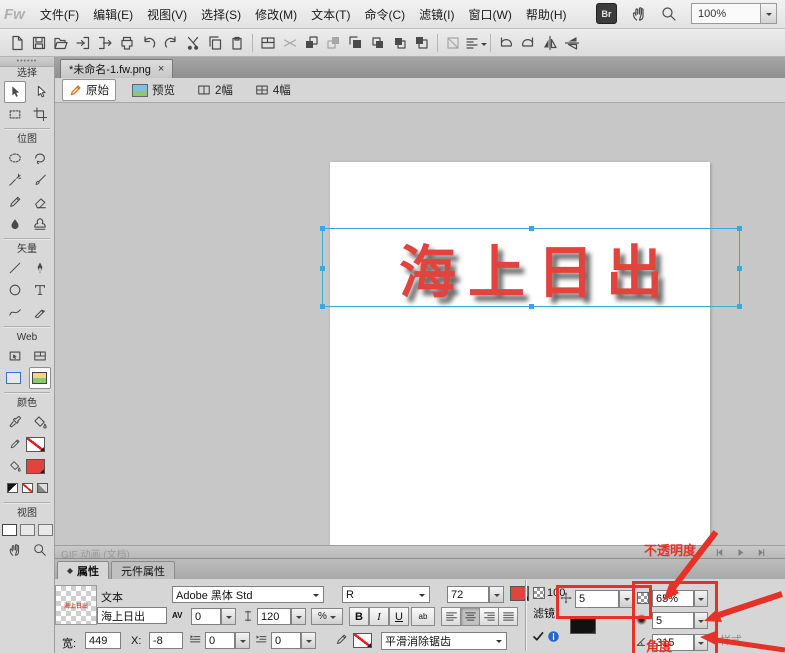  I want to click on zoom-tool, so click(40, 550).